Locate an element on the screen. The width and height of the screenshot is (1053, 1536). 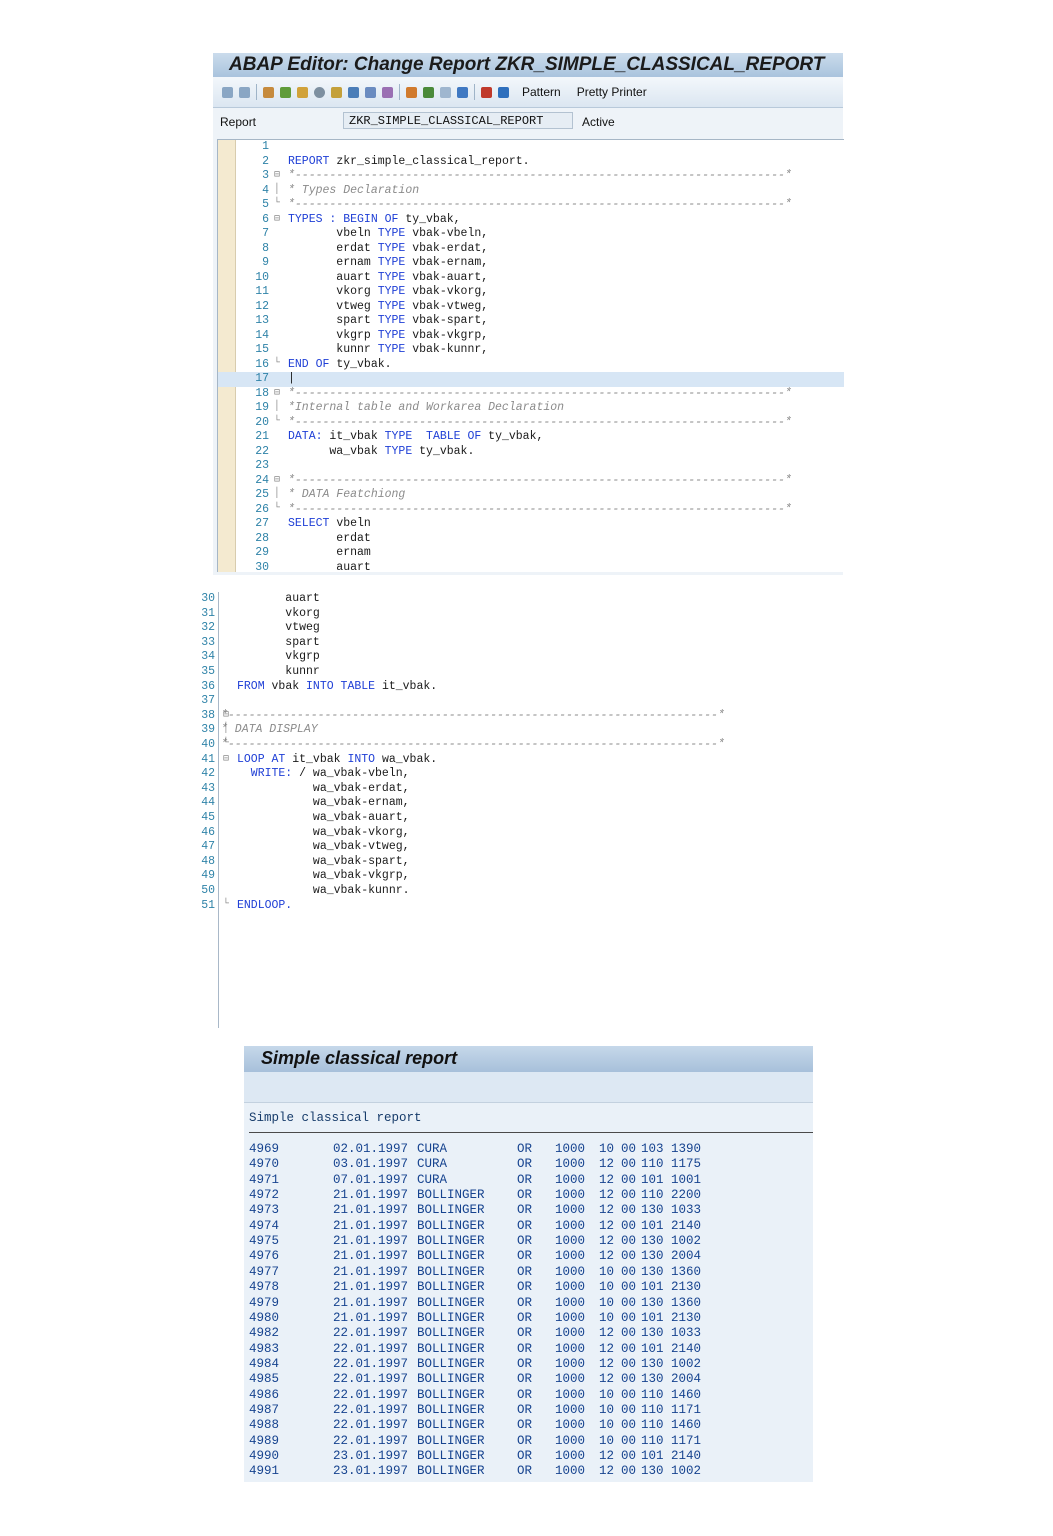
activate-icon is located at coordinates (336, 92).